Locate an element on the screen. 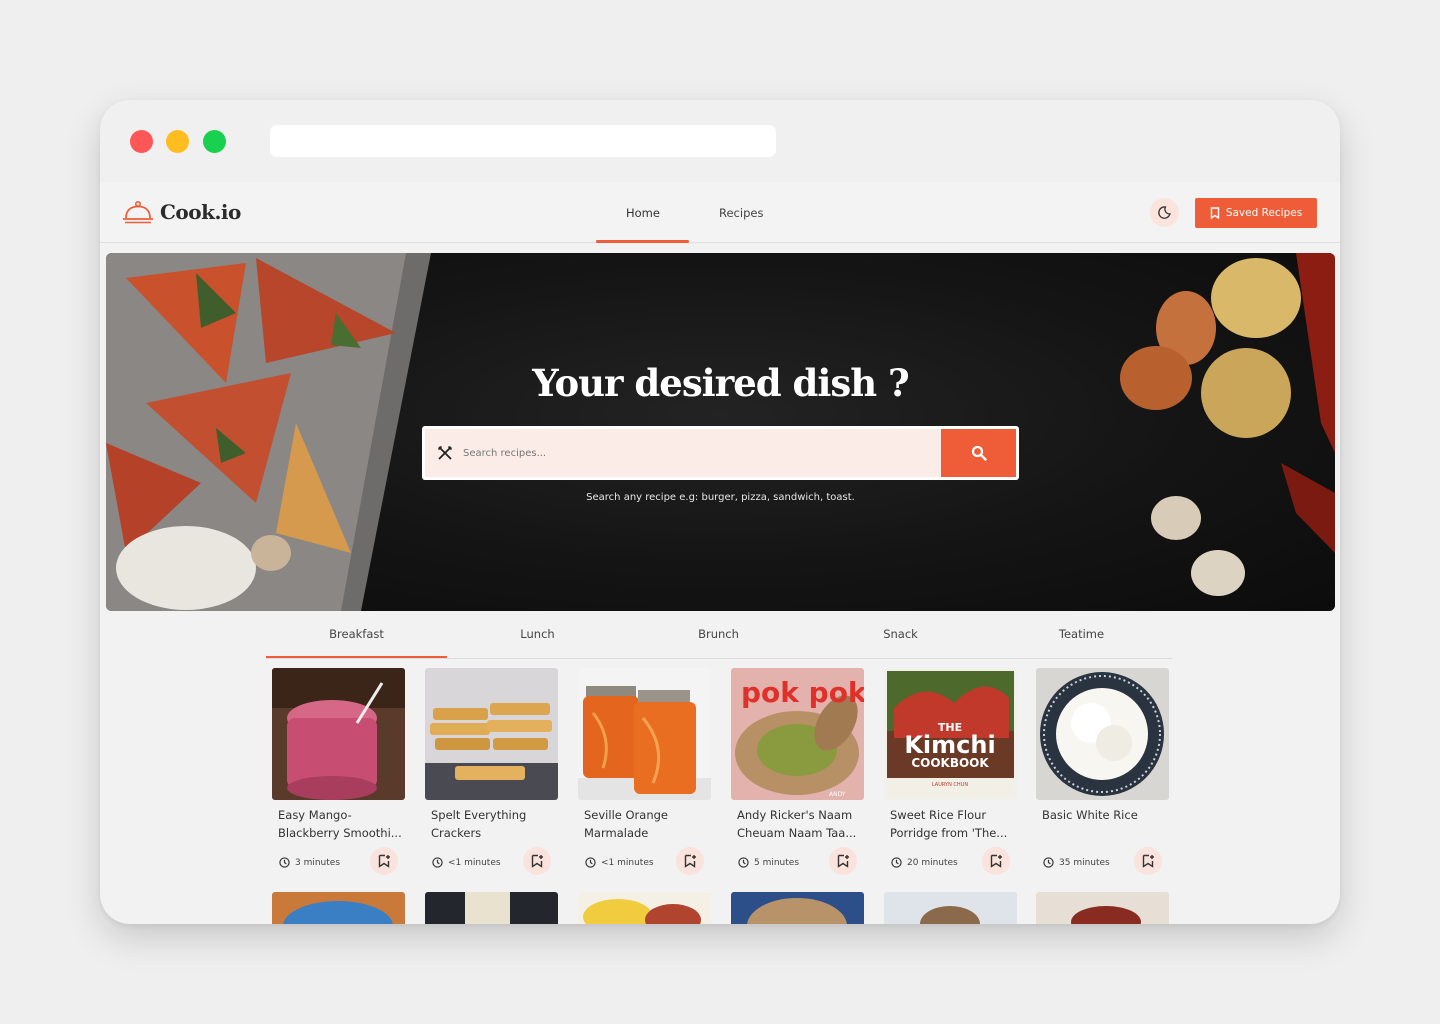 The height and width of the screenshot is (1024, 1440). recipe-time-label: 3 minutes is located at coordinates (318, 862).